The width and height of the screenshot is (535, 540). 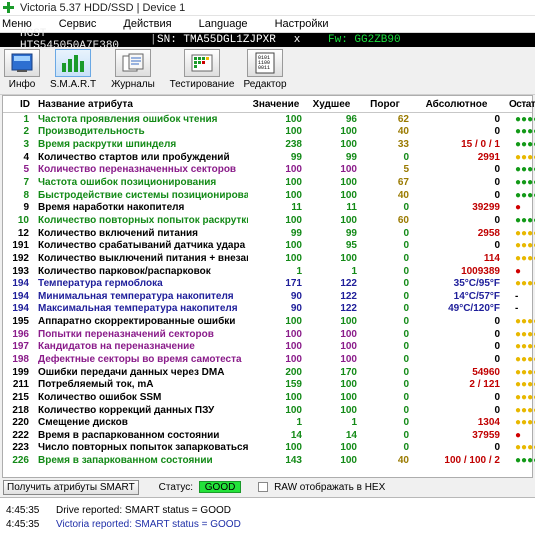 I want to click on logs-tab-label: Журналы, so click(x=133, y=84).